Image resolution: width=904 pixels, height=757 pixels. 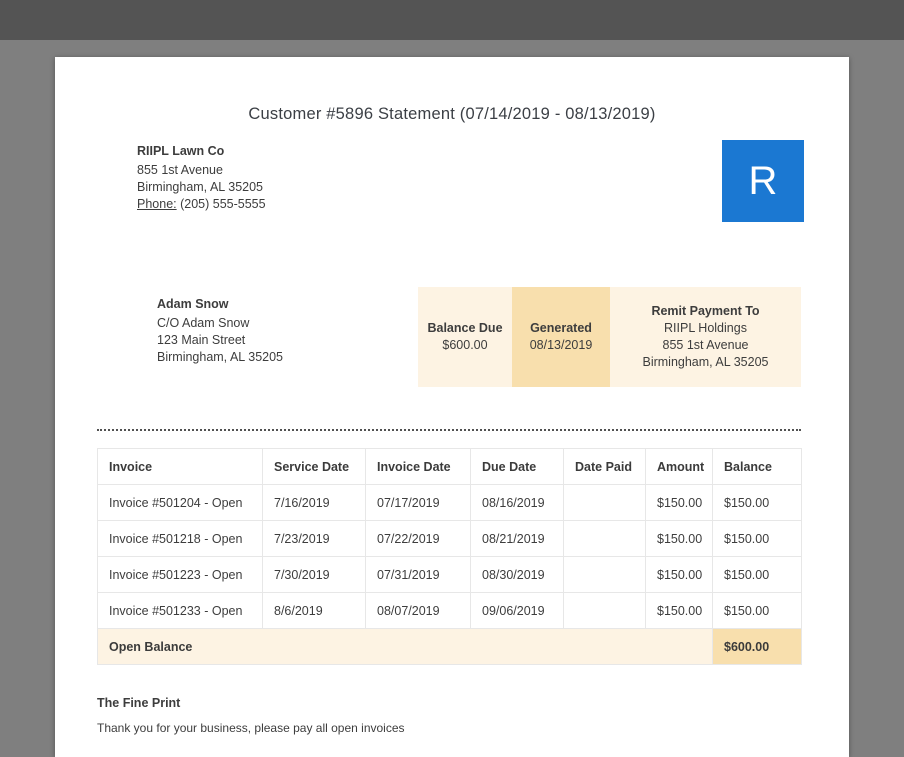 What do you see at coordinates (314, 538) in the screenshot?
I see `cell-service-date: 7/23/2019` at bounding box center [314, 538].